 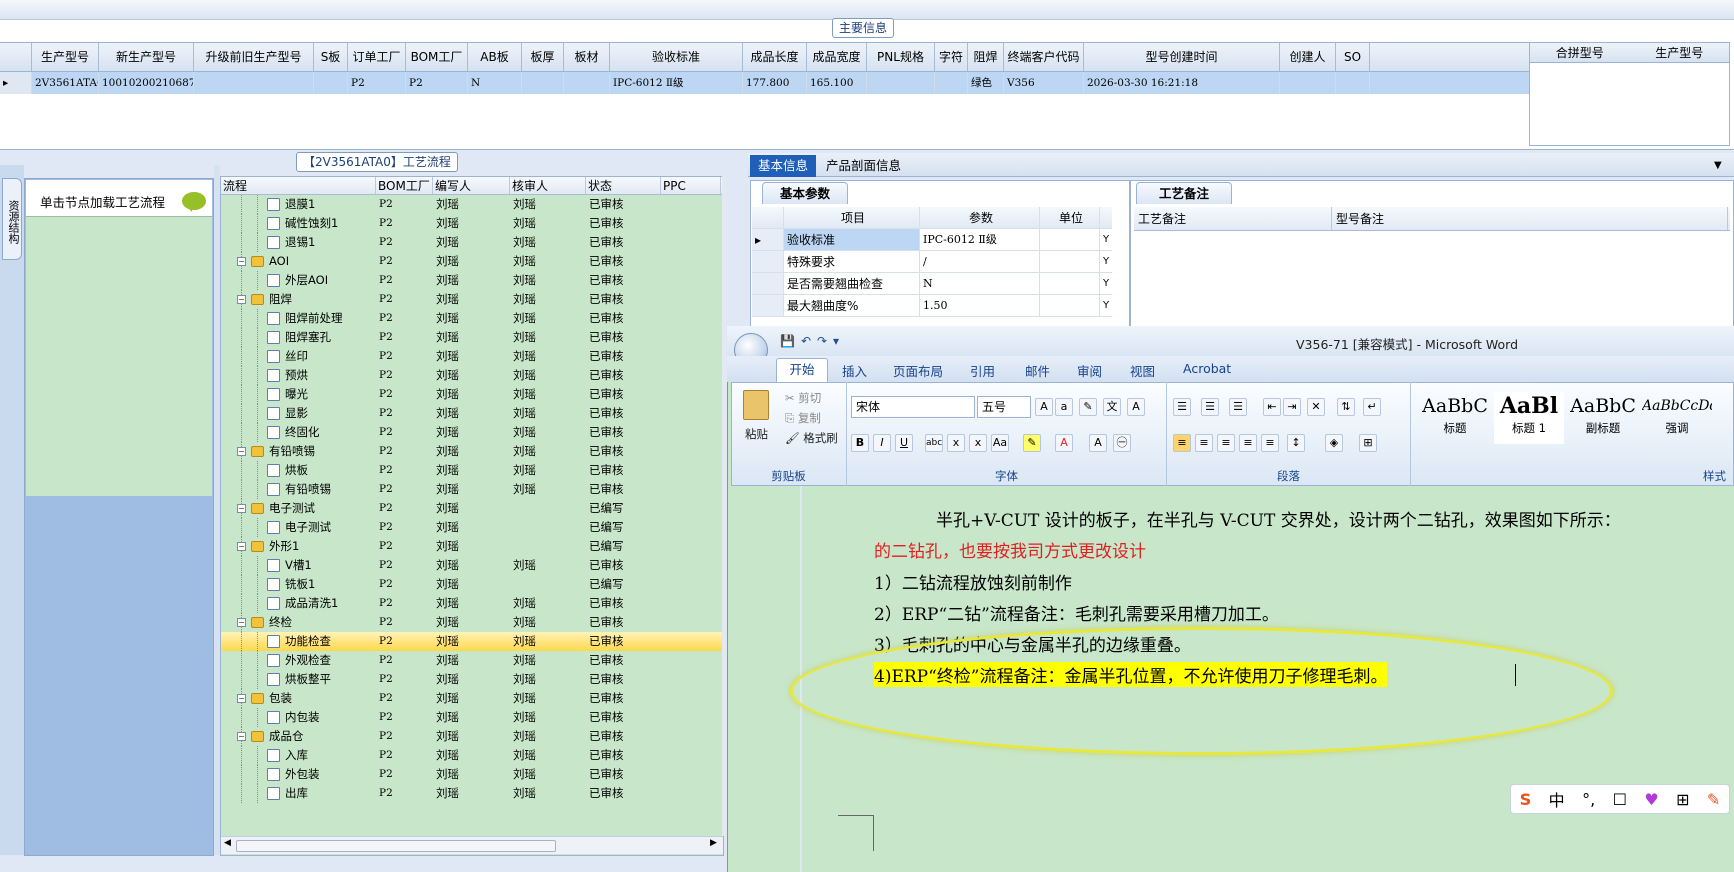 I want to click on tree-node: 退锡1, so click(x=298, y=242).